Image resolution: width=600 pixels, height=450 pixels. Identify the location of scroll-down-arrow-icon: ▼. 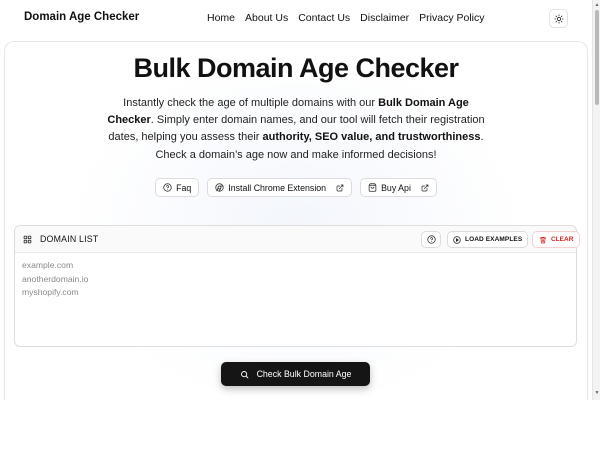
(597, 393).